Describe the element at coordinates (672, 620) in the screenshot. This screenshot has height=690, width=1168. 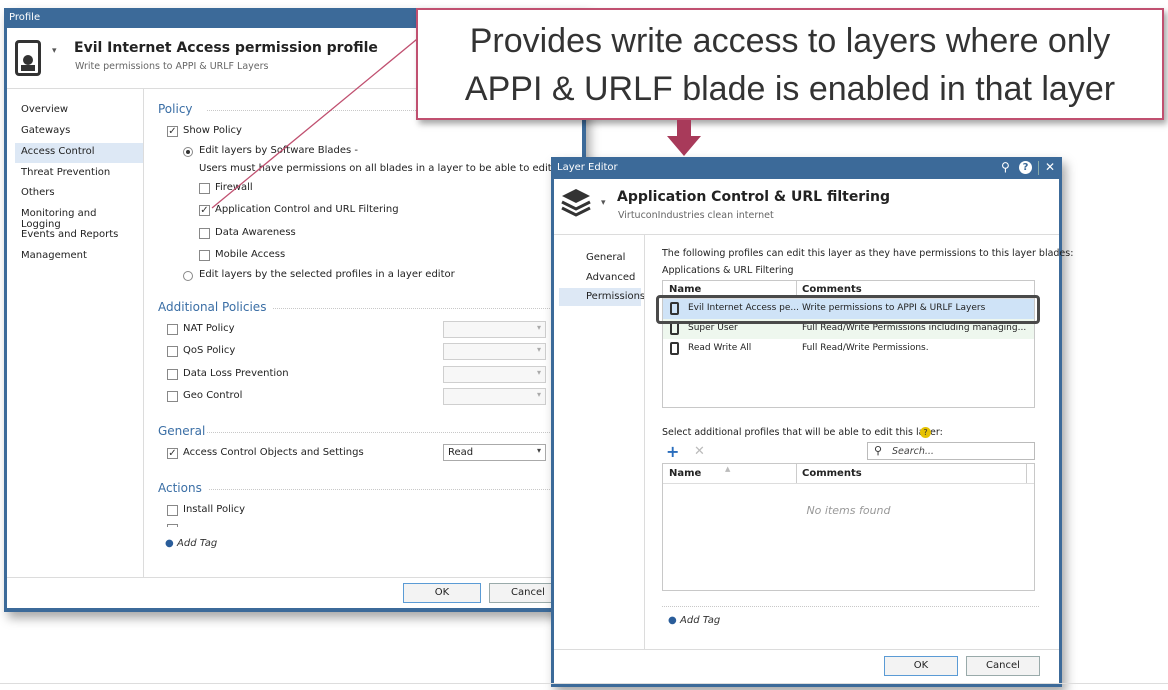
I see `tag-icon: ●` at that location.